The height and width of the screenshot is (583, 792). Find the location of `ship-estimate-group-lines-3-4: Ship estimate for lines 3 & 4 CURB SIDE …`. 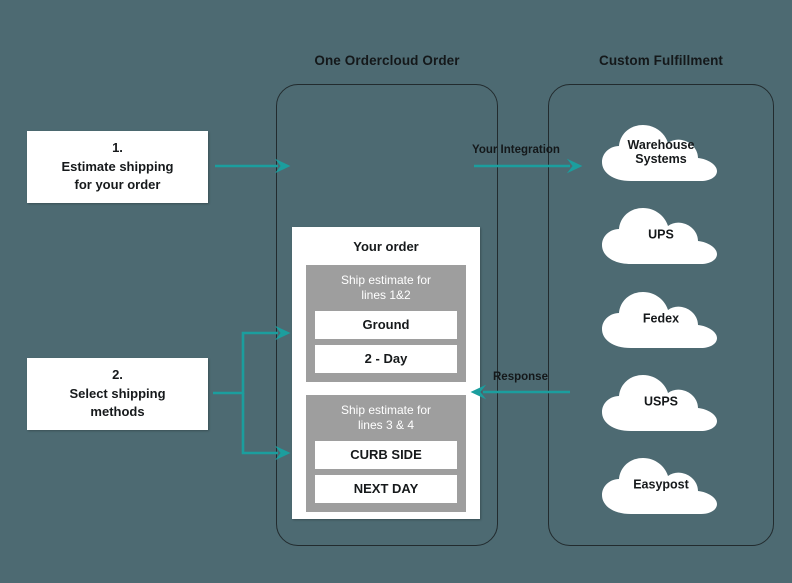

ship-estimate-group-lines-3-4: Ship estimate for lines 3 & 4 CURB SIDE … is located at coordinates (386, 453).